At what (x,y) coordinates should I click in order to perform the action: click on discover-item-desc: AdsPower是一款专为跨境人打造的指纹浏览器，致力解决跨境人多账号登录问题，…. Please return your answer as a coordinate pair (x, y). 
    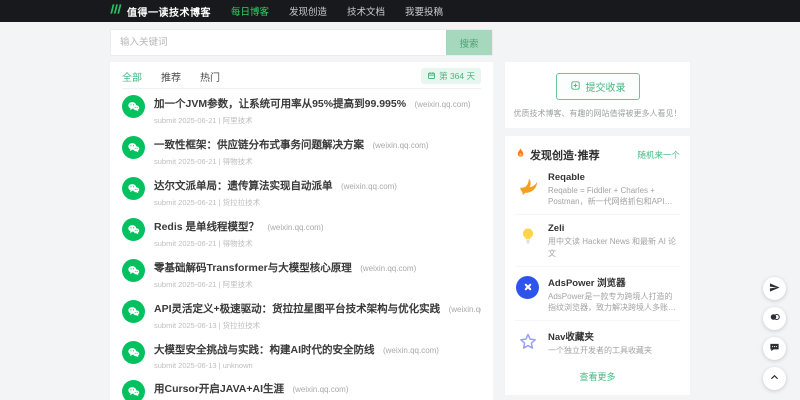
    Looking at the image, I should click on (612, 301).